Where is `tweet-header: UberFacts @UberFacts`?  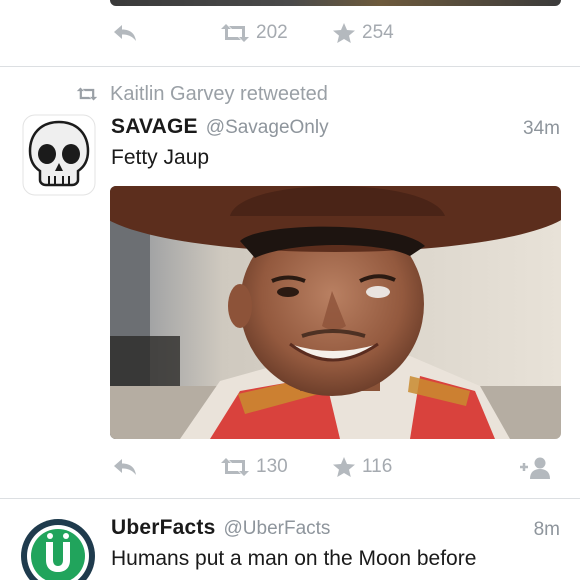
tweet-header: UberFacts @UberFacts is located at coordinates (220, 530).